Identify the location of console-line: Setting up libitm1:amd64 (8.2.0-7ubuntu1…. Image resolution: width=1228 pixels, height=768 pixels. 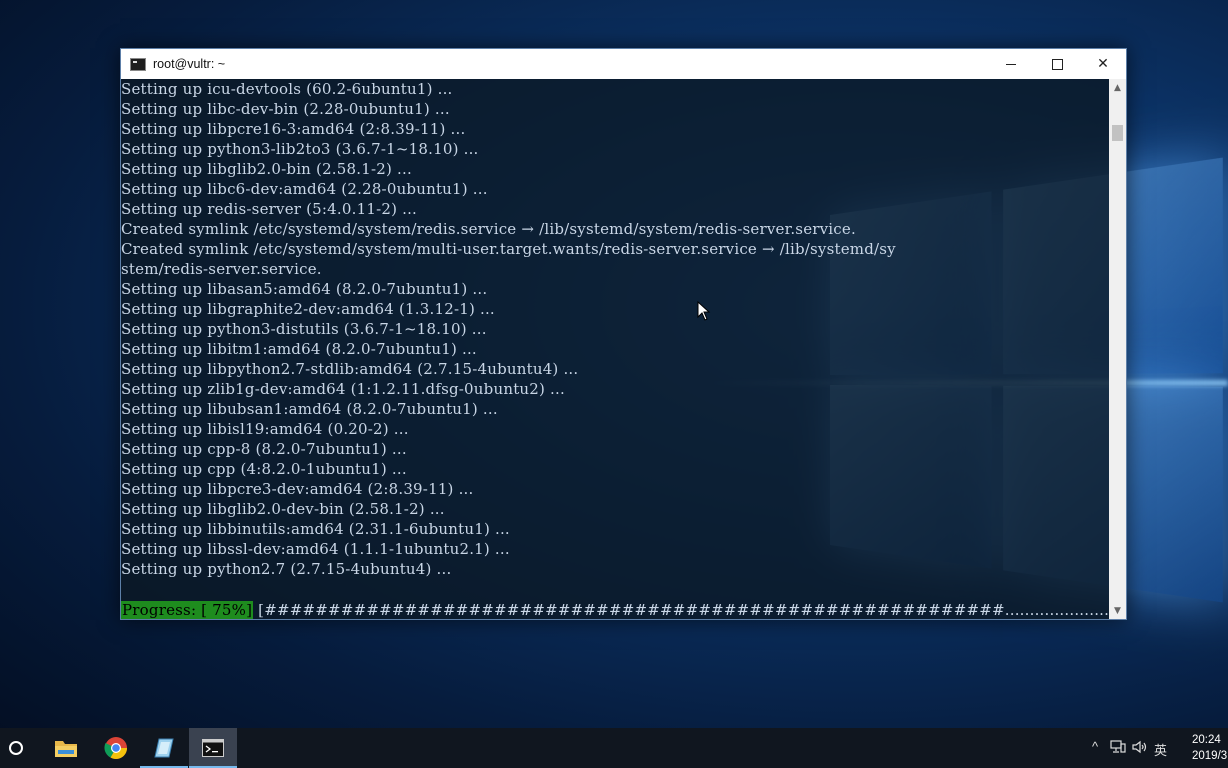
(299, 349).